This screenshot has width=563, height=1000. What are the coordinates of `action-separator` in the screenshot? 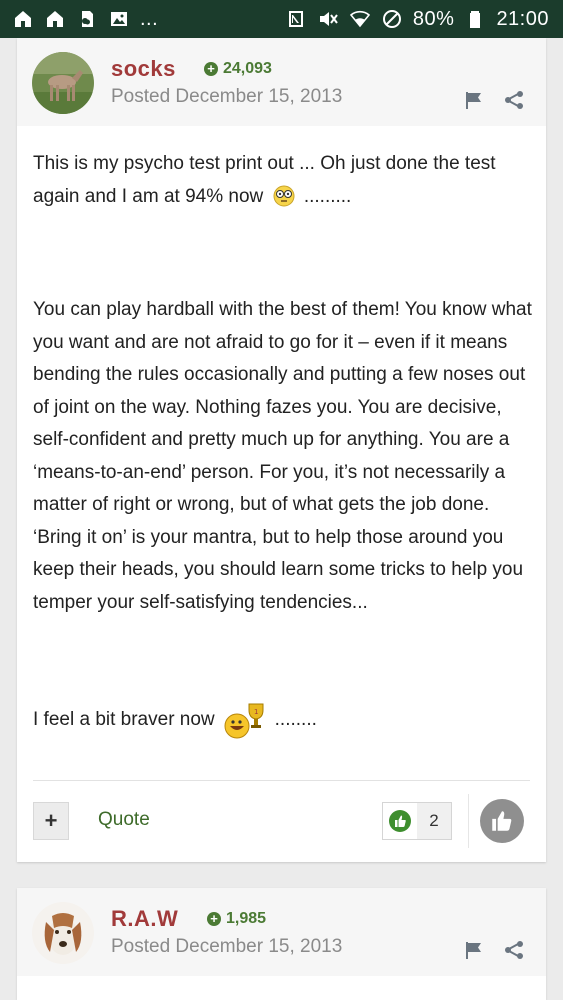 It's located at (468, 821).